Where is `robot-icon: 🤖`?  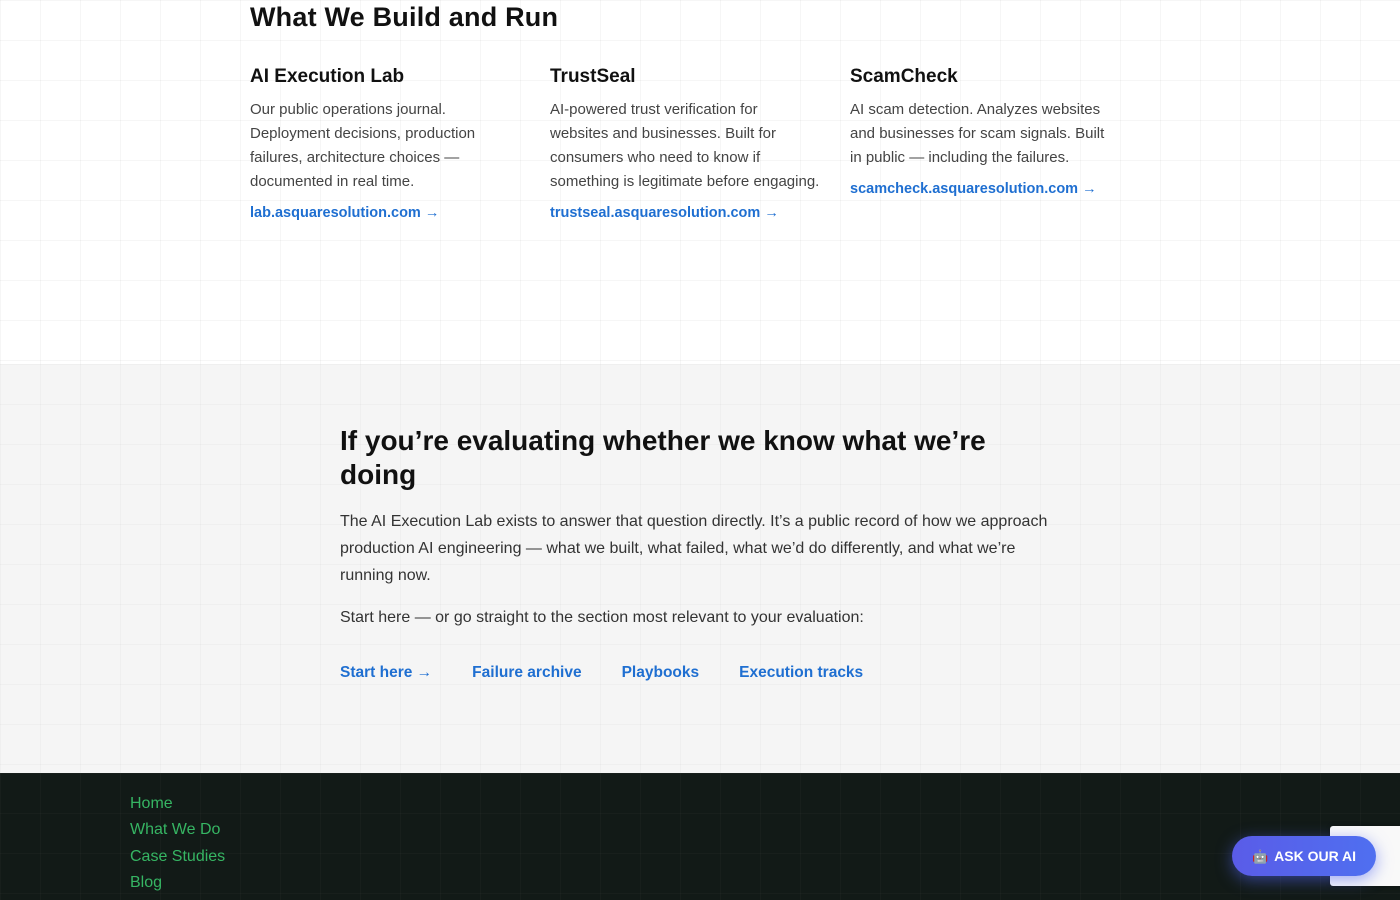
robot-icon: 🤖 is located at coordinates (1260, 856).